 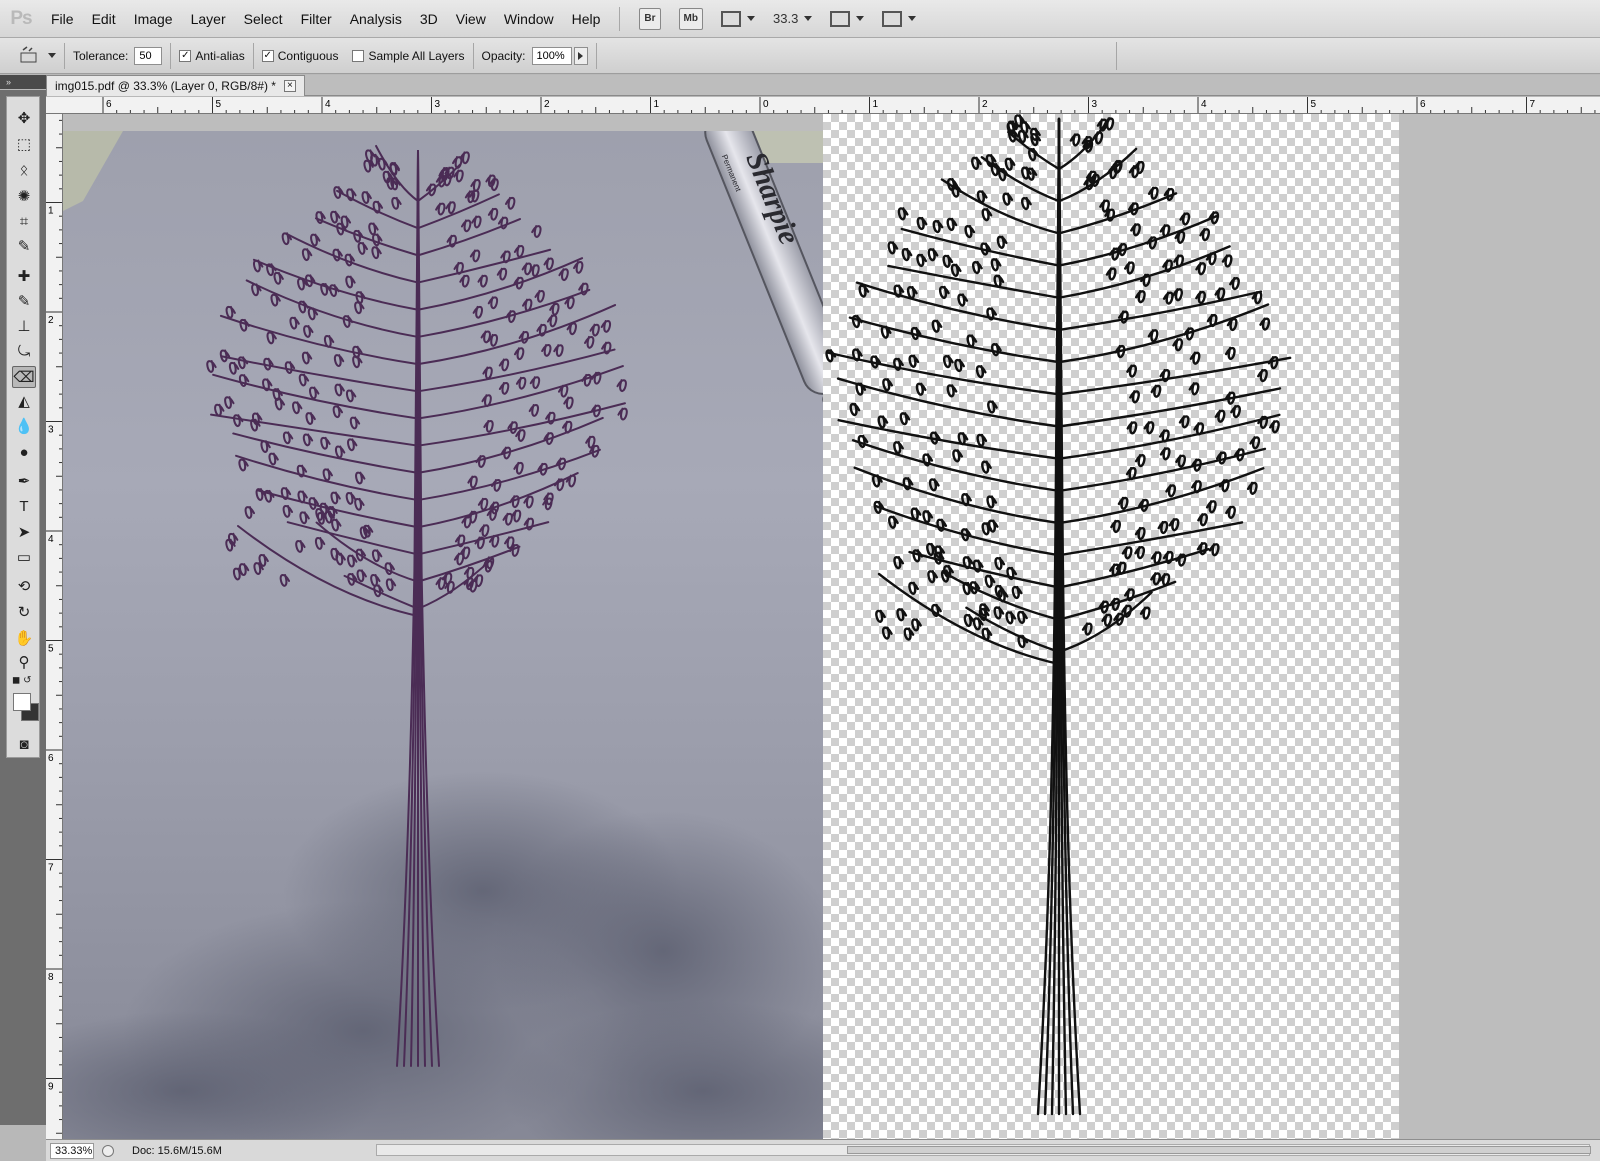 I want to click on arrange-documents-dropdown, so click(x=847, y=18).